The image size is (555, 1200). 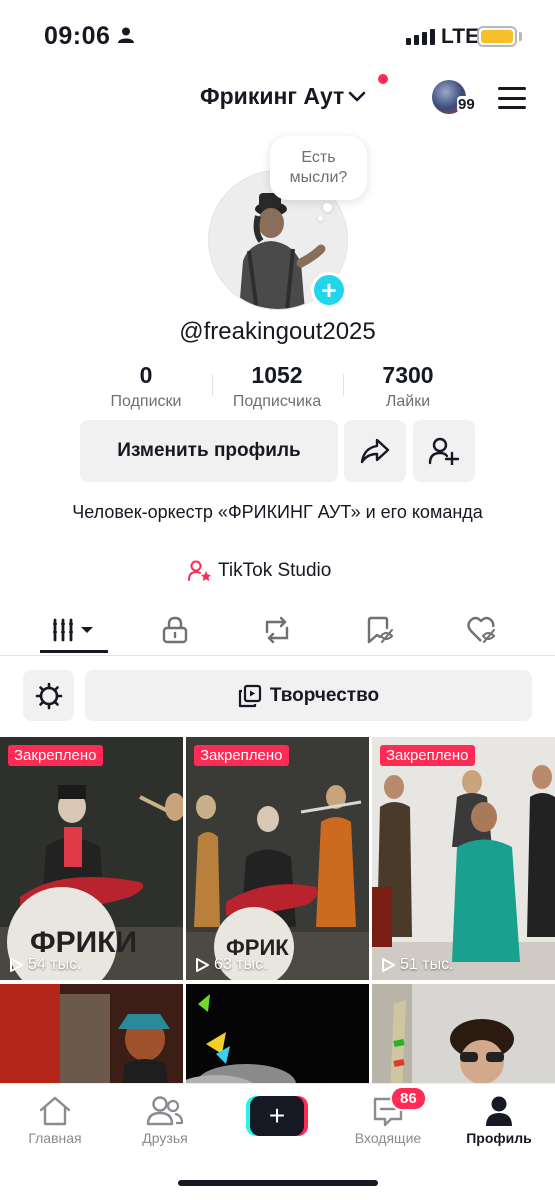 I want to click on stat-likes-value: 7300, so click(x=408, y=375).